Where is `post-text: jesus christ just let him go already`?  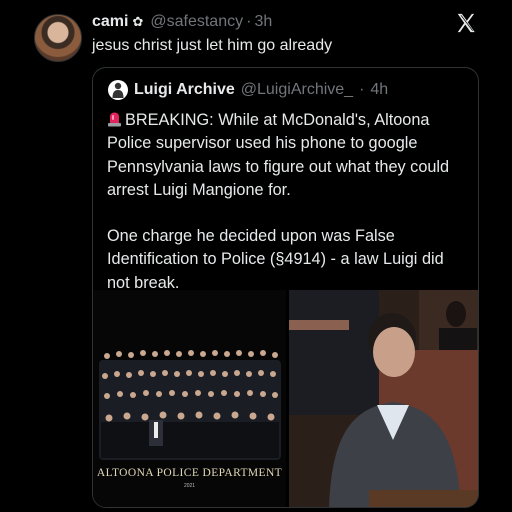
post-text: jesus christ just let him go already is located at coordinates (212, 45).